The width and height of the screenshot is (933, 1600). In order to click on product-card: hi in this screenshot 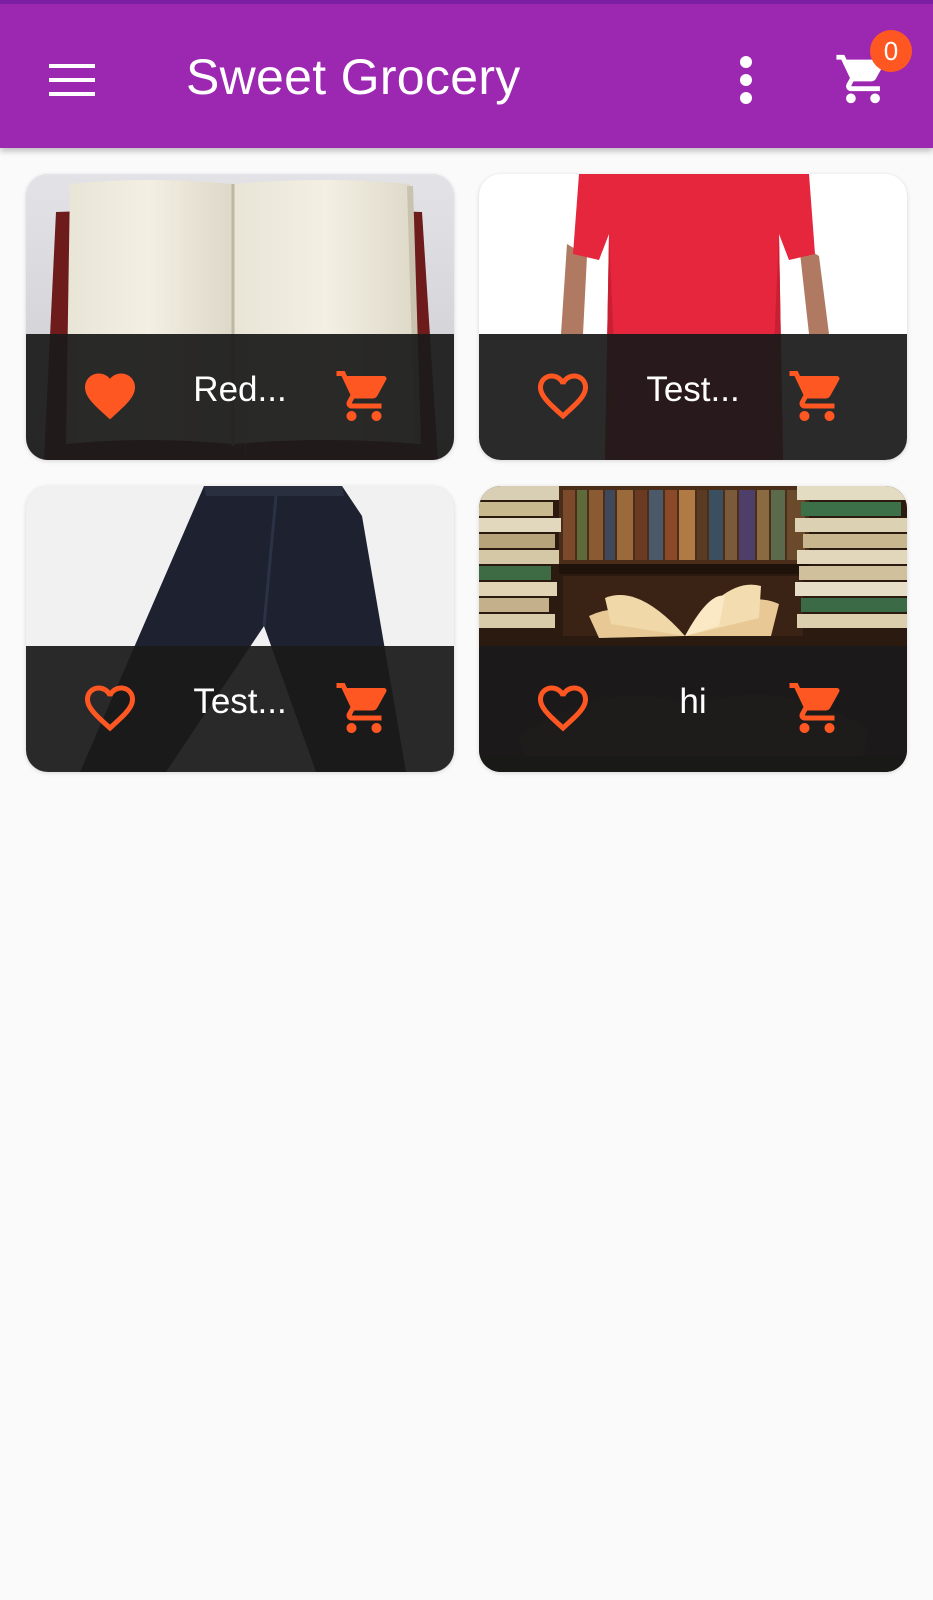, I will do `click(693, 629)`.